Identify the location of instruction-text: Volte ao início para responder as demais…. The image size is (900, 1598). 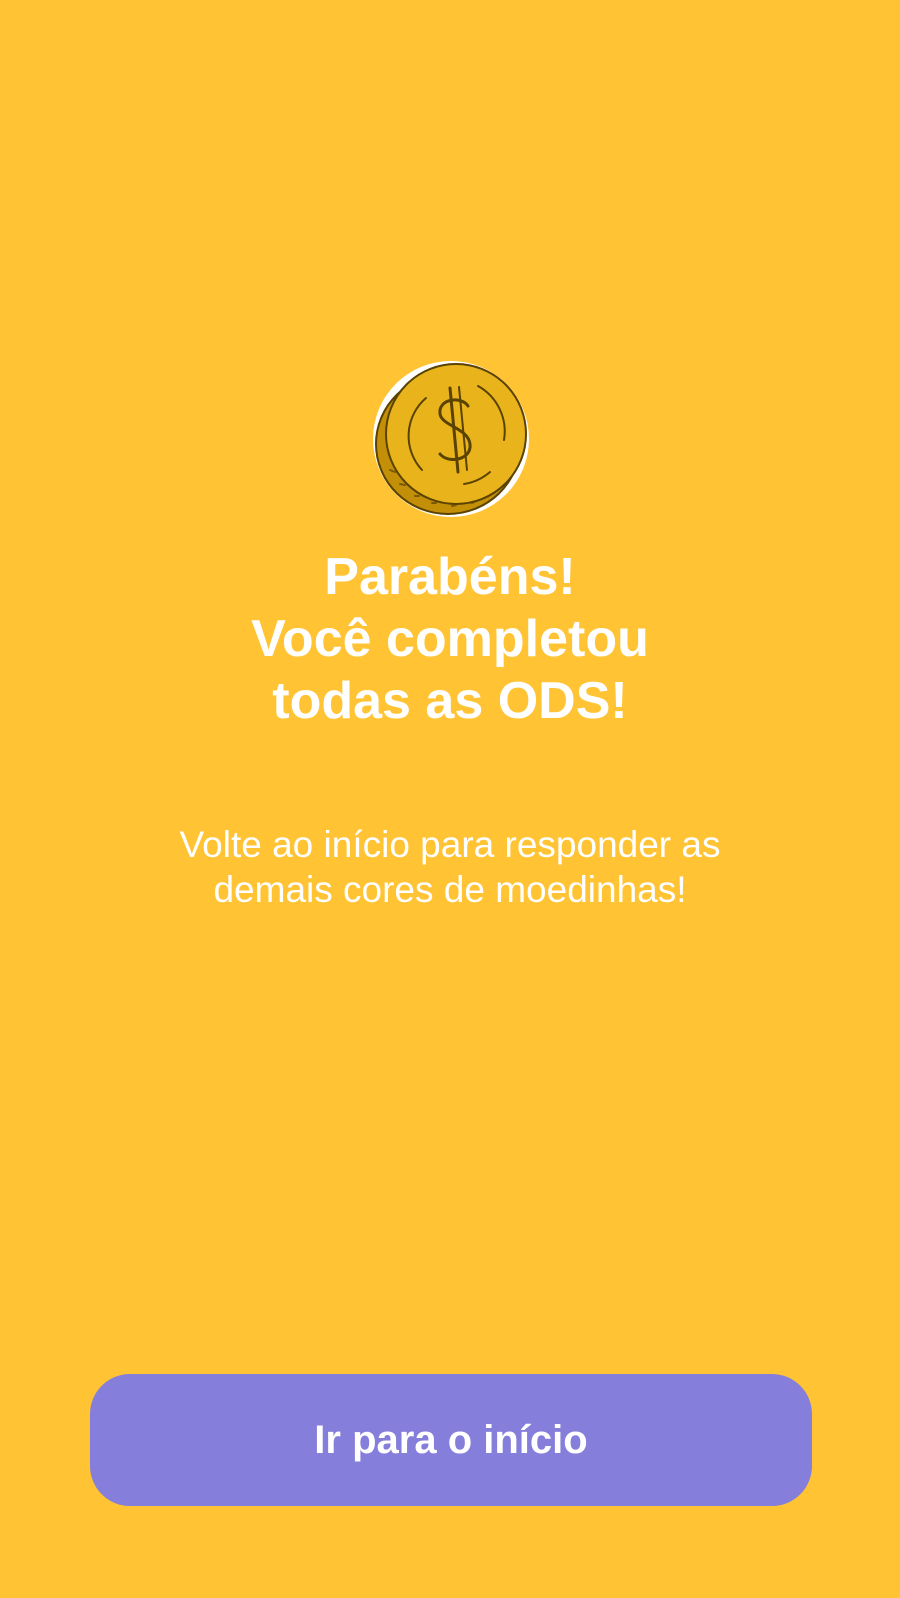
(450, 867).